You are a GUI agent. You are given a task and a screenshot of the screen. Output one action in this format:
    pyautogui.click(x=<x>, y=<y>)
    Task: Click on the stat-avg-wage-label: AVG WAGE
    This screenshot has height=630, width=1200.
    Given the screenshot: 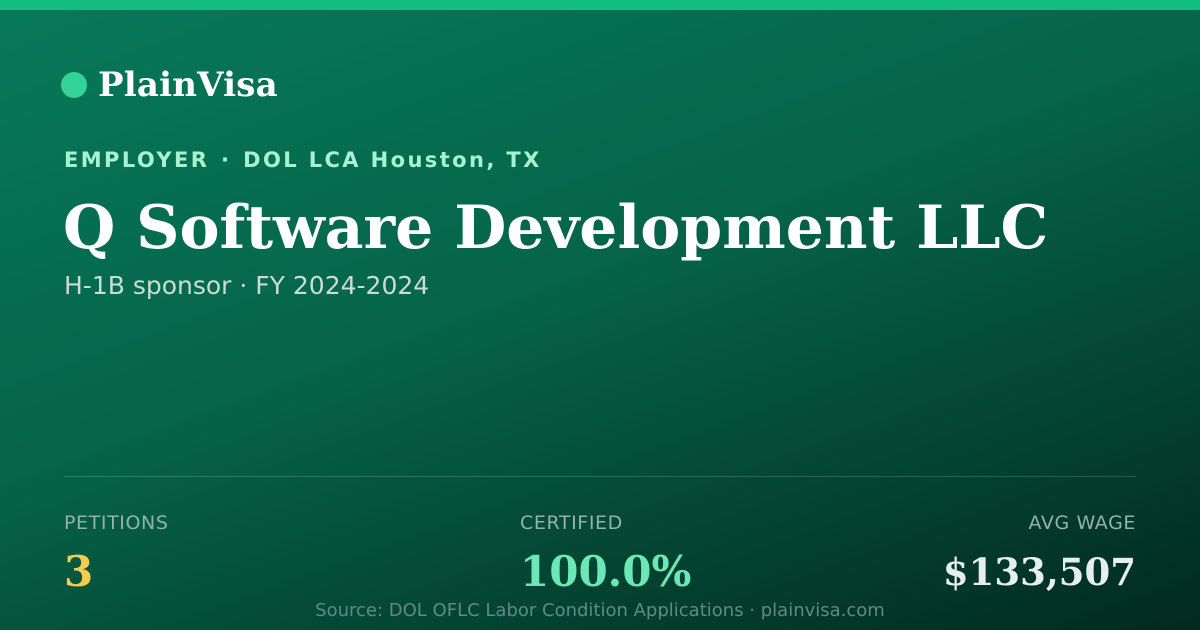 What is the action you would take?
    pyautogui.click(x=1082, y=523)
    